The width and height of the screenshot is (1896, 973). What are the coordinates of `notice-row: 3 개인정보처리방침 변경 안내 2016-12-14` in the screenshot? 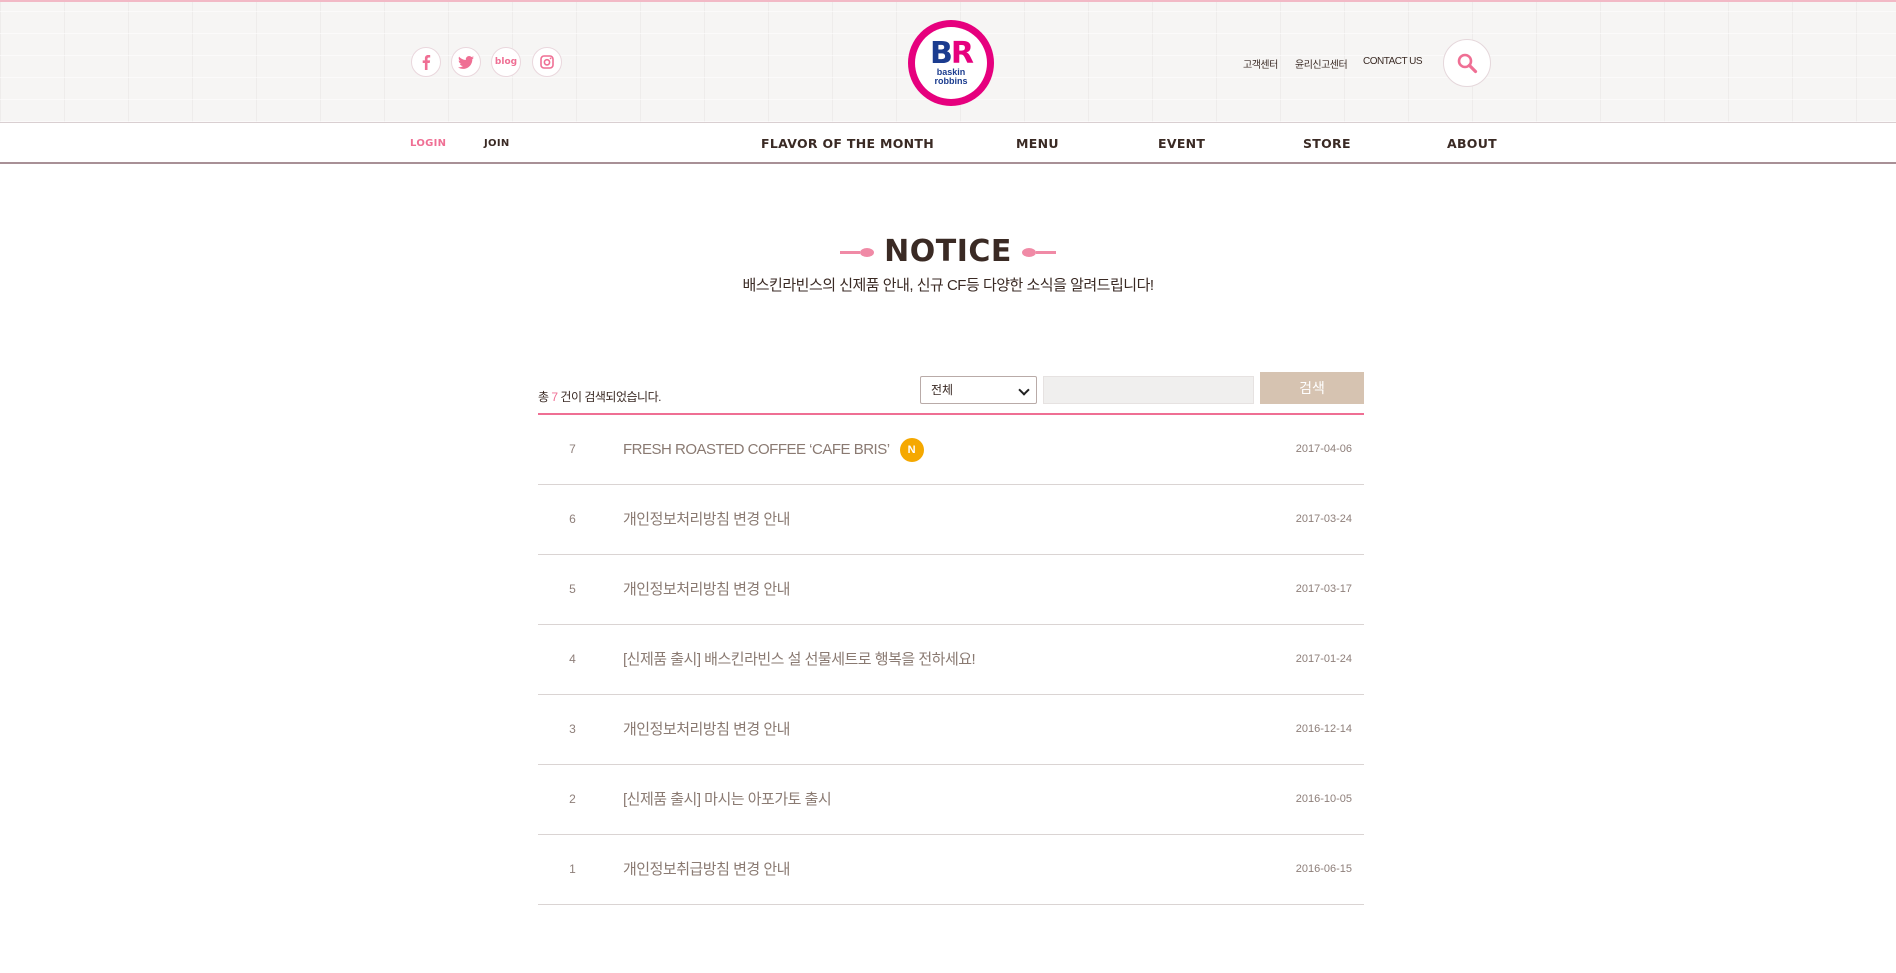 It's located at (951, 730).